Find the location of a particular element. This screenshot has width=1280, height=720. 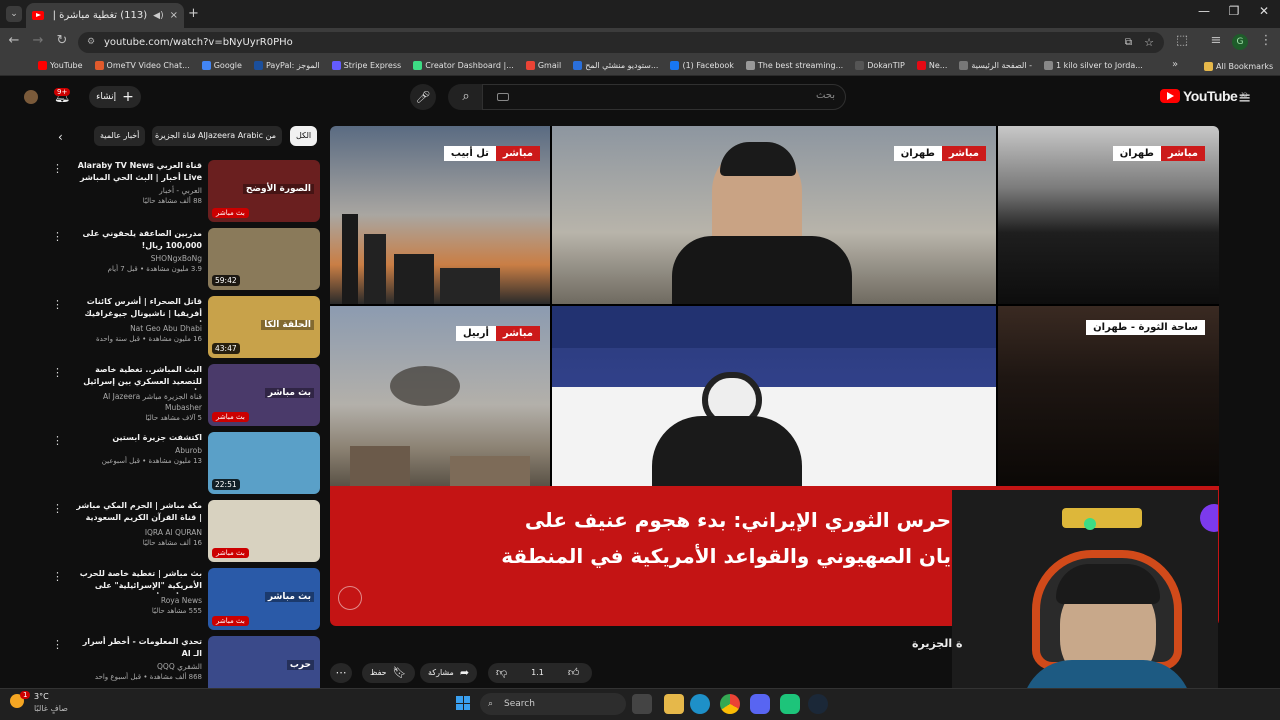

bookmark-item: YouTube is located at coordinates (60, 65).